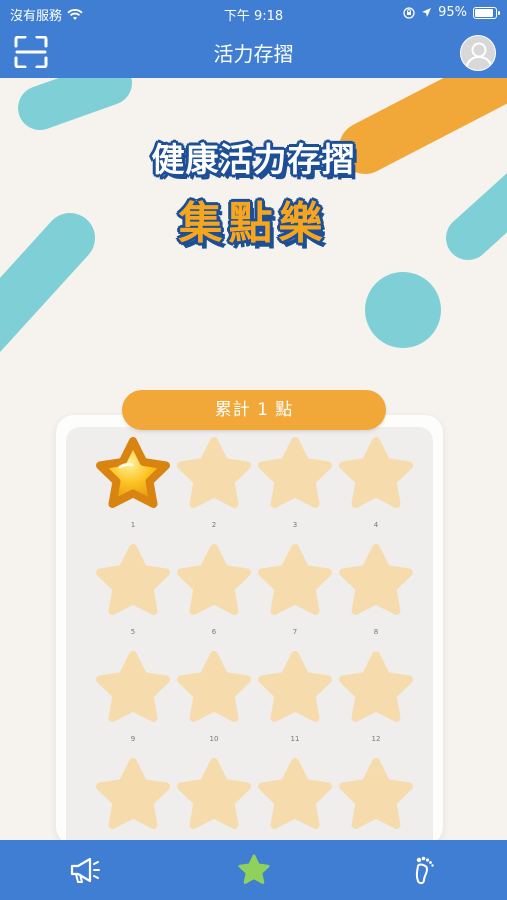 The image size is (507, 900). I want to click on stamp-number: 9, so click(133, 739).